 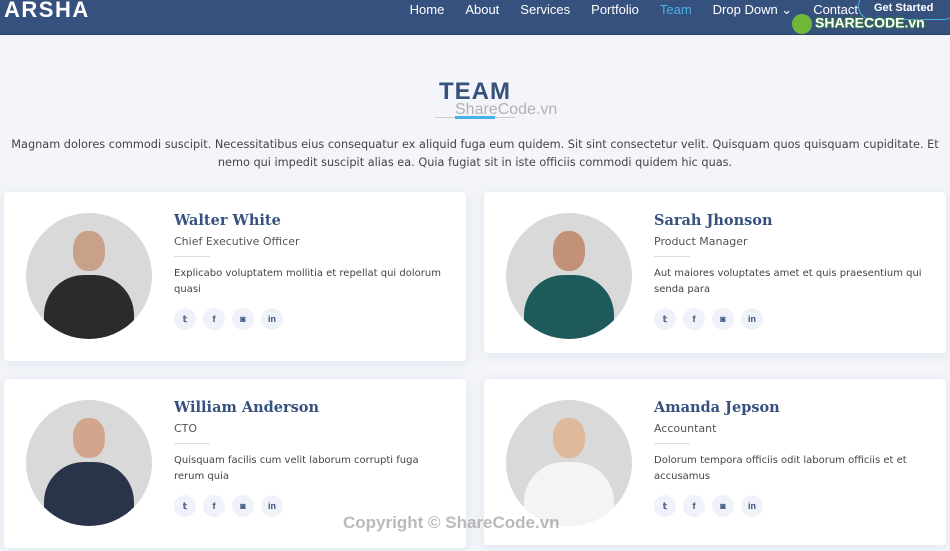 I want to click on nav-services: Services, so click(x=545, y=10).